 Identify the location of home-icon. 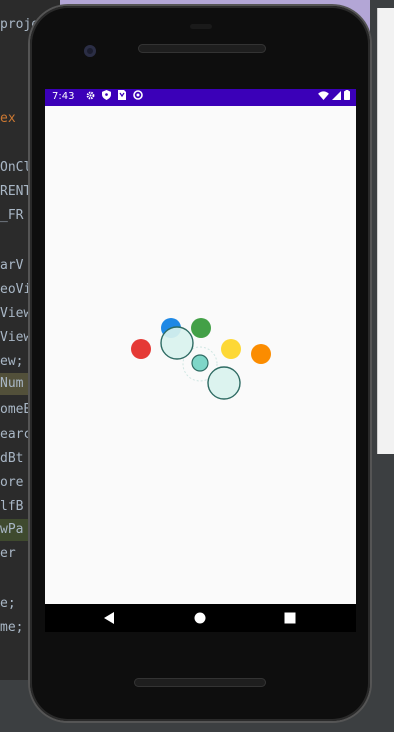
(201, 618).